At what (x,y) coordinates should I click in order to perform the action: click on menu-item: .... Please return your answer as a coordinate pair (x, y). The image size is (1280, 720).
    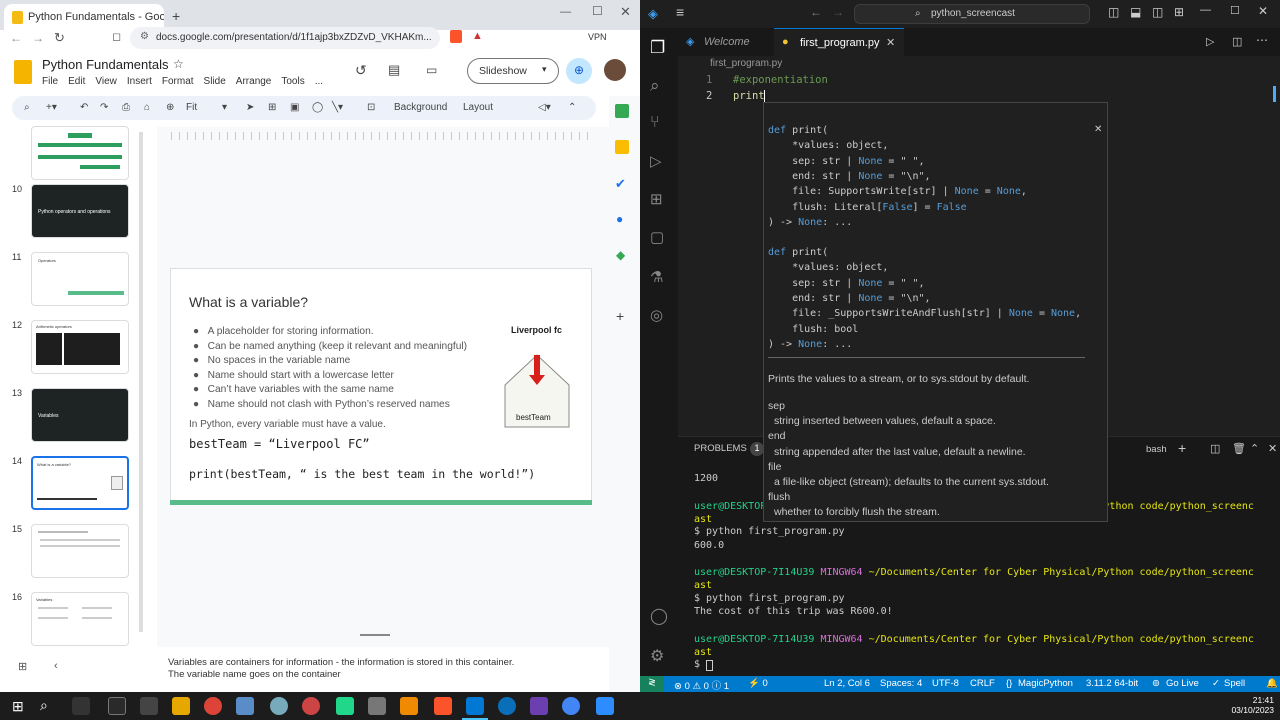
    Looking at the image, I should click on (319, 81).